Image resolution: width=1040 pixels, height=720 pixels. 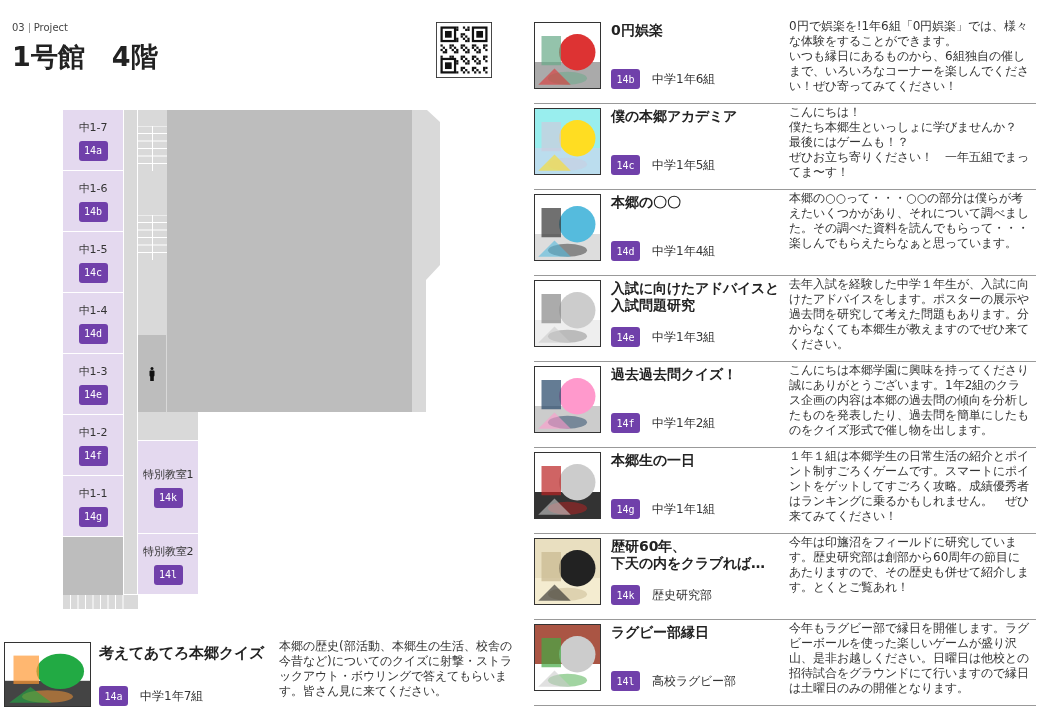 What do you see at coordinates (684, 79) in the screenshot?
I see `group-name: 中学1年6組` at bounding box center [684, 79].